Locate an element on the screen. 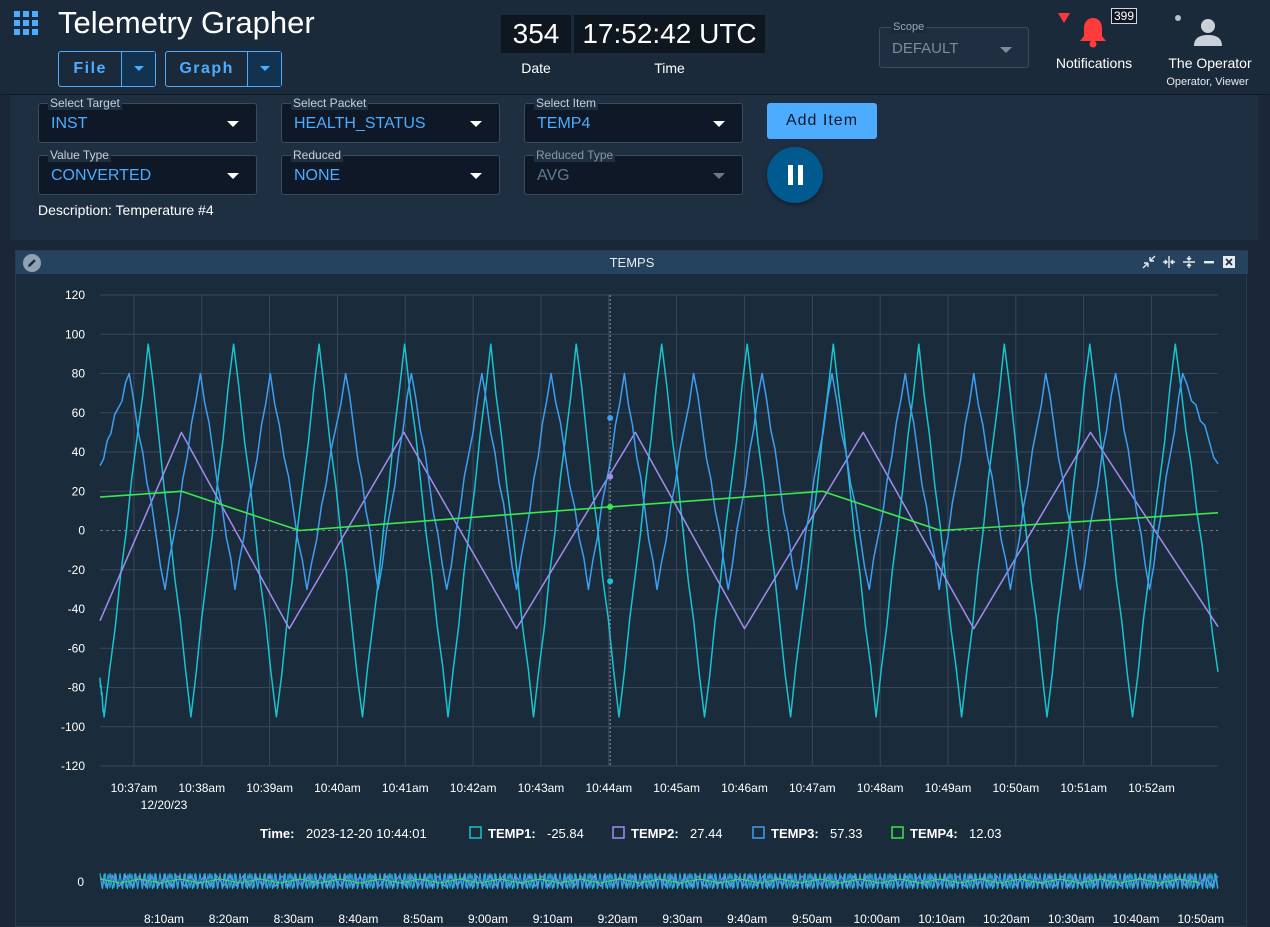 The width and height of the screenshot is (1270, 927). minimize-icon is located at coordinates (1209, 262).